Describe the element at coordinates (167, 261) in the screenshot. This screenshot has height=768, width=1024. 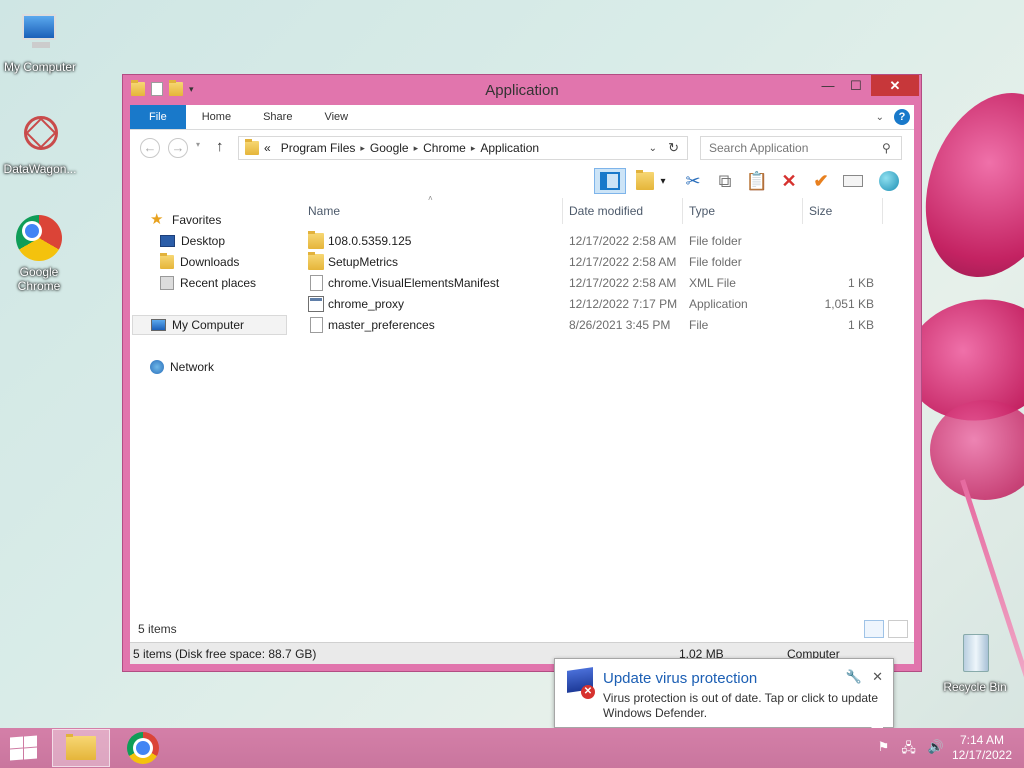
I see `downloads-icon` at that location.